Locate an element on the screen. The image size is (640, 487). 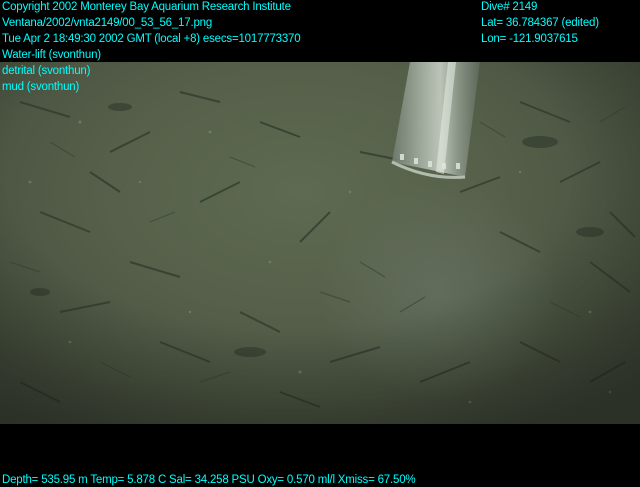
annotation-label: mud (svonthun) is located at coordinates (41, 87).